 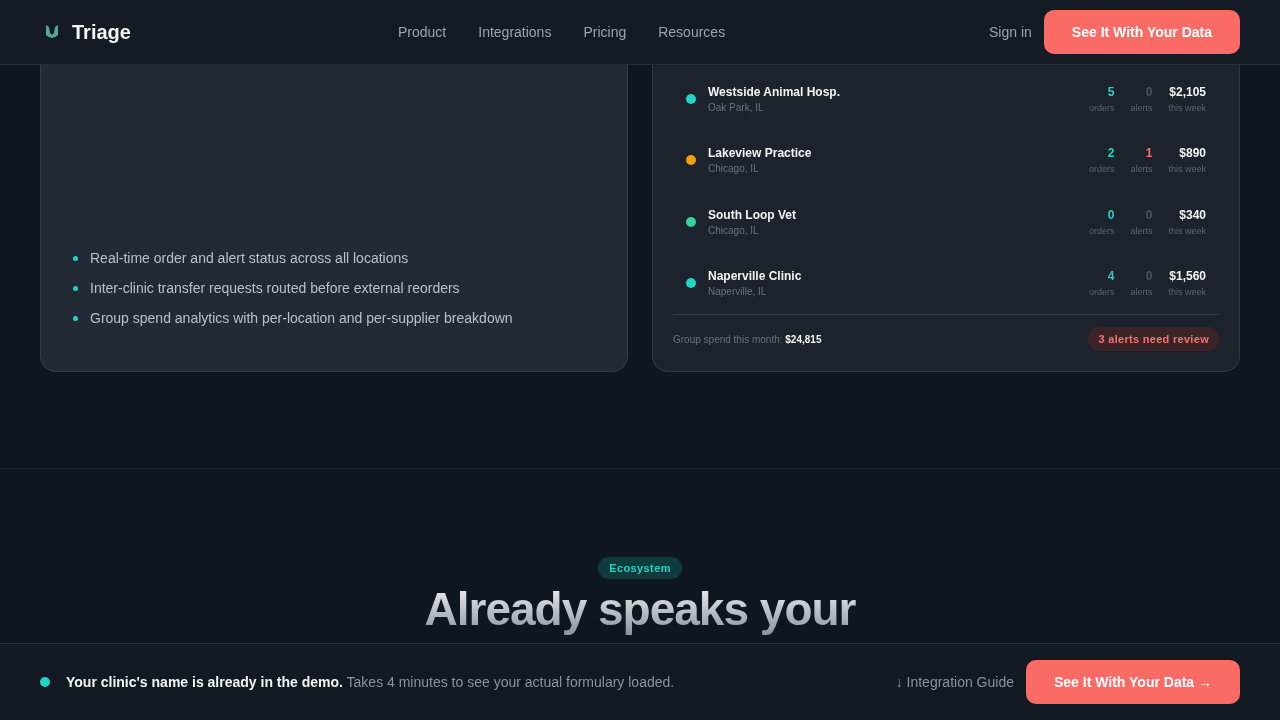 I want to click on alerts-count: 1, so click(x=1149, y=153).